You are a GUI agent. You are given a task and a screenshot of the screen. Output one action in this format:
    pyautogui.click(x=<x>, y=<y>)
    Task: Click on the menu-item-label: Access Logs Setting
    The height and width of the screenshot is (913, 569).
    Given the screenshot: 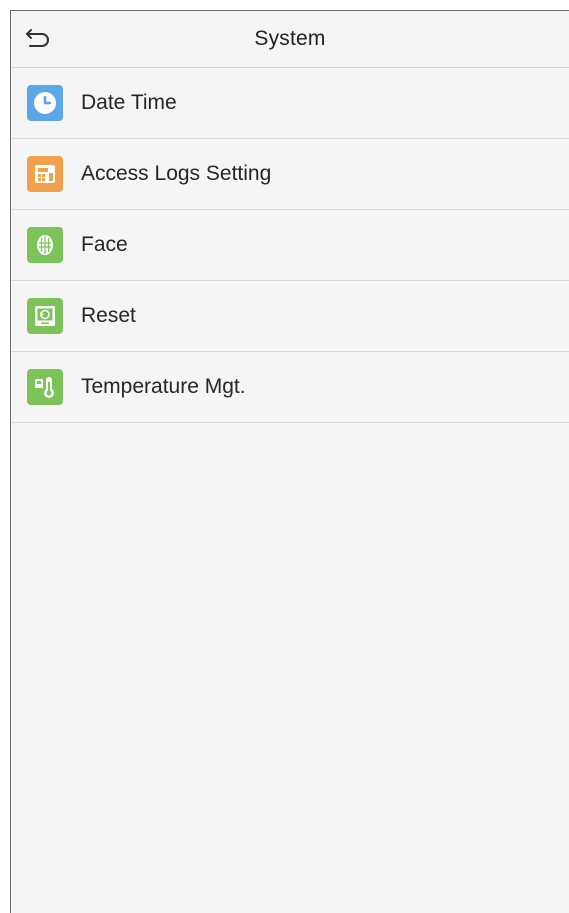 What is the action you would take?
    pyautogui.click(x=176, y=173)
    